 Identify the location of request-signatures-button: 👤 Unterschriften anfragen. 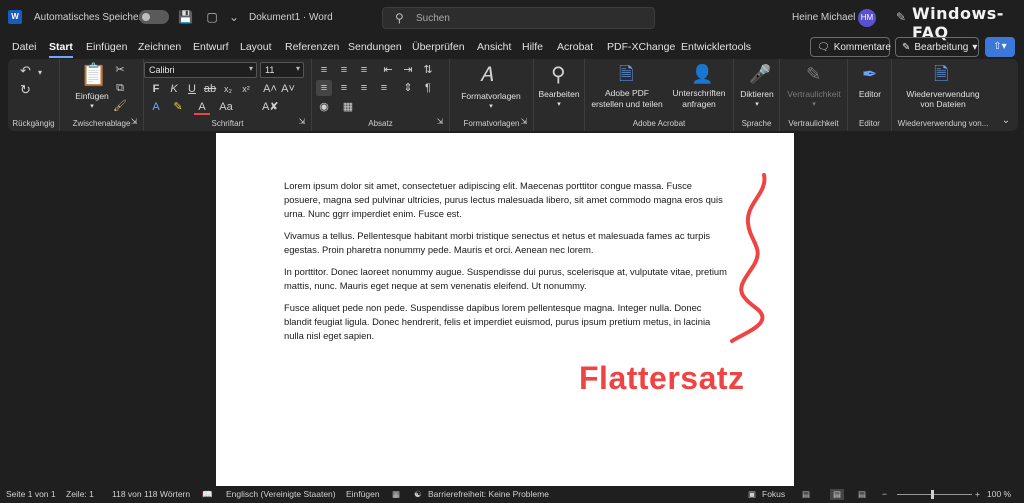
(699, 87).